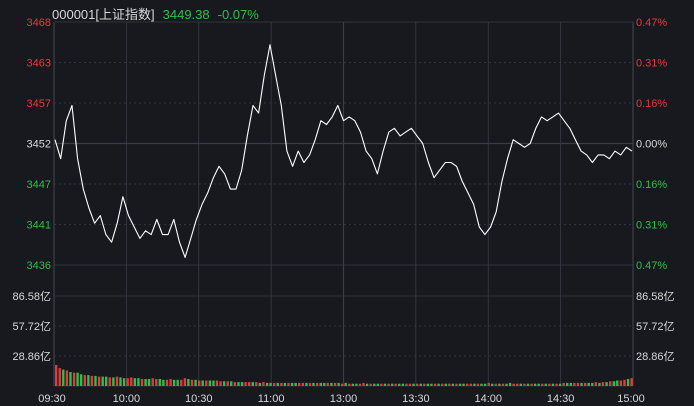 The width and height of the screenshot is (694, 406). I want to click on time-tick-label: 10:30, so click(199, 399).